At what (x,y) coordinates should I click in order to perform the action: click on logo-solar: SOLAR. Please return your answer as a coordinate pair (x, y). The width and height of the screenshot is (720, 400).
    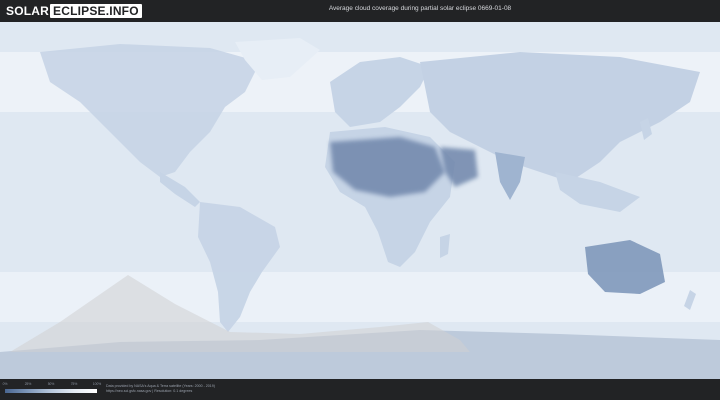
    Looking at the image, I should click on (27, 11).